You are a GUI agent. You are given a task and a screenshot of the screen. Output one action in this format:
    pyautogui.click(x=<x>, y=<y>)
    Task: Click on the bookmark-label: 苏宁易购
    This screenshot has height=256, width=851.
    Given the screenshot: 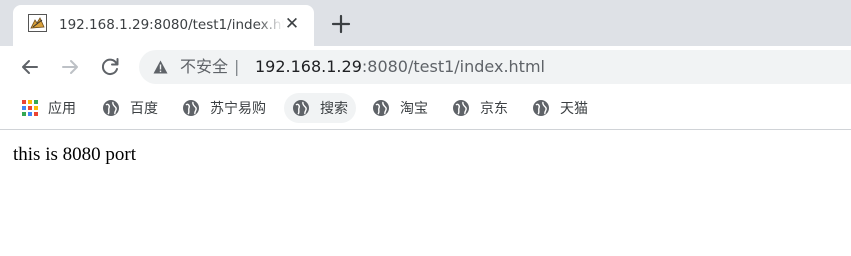 What is the action you would take?
    pyautogui.click(x=238, y=109)
    